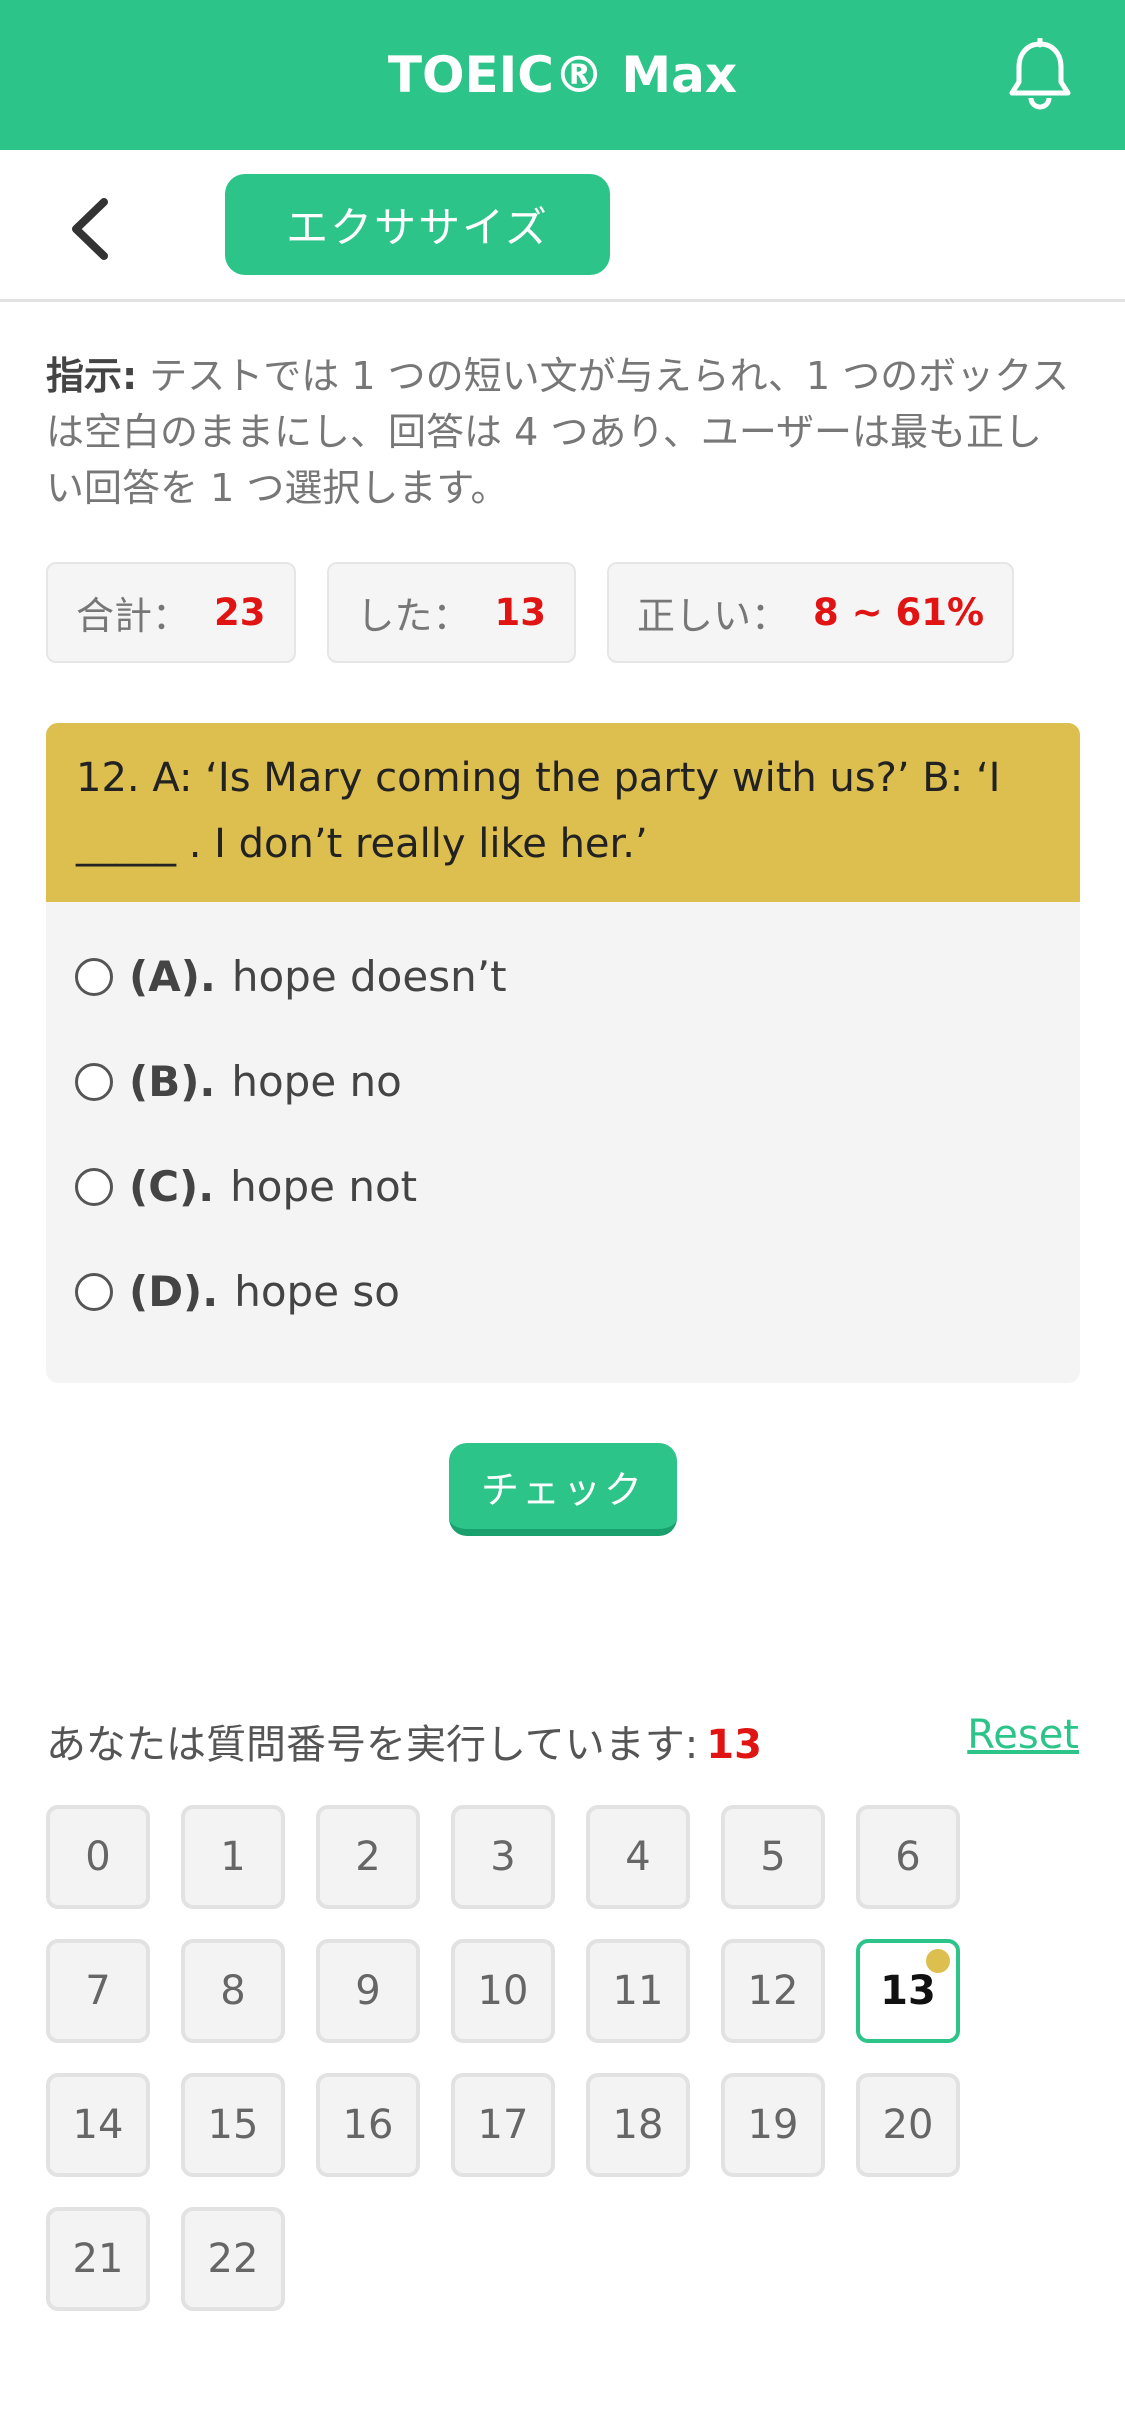  I want to click on question-line-2: _____ . I don’t really like her.’, so click(362, 844).